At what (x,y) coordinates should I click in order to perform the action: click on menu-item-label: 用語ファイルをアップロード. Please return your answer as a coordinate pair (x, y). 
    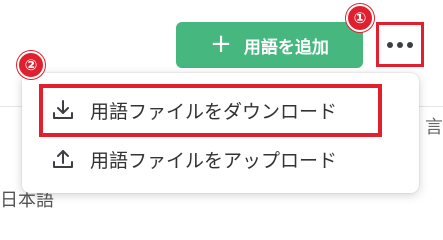
    Looking at the image, I should click on (214, 160).